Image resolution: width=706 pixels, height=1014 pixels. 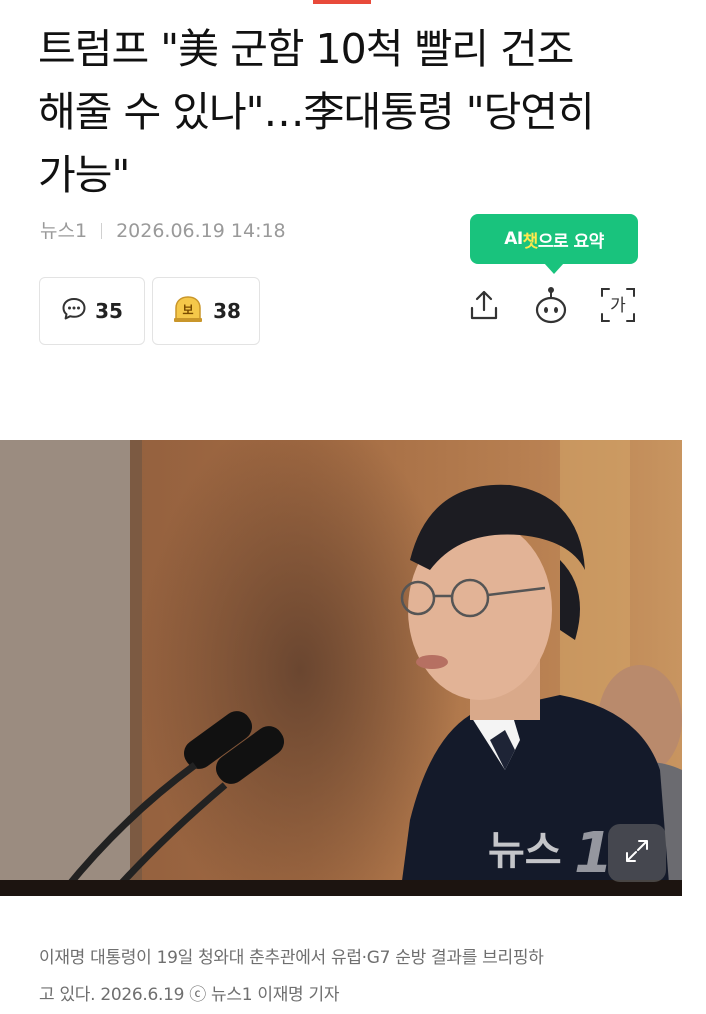 I want to click on share-icon, so click(x=484, y=307).